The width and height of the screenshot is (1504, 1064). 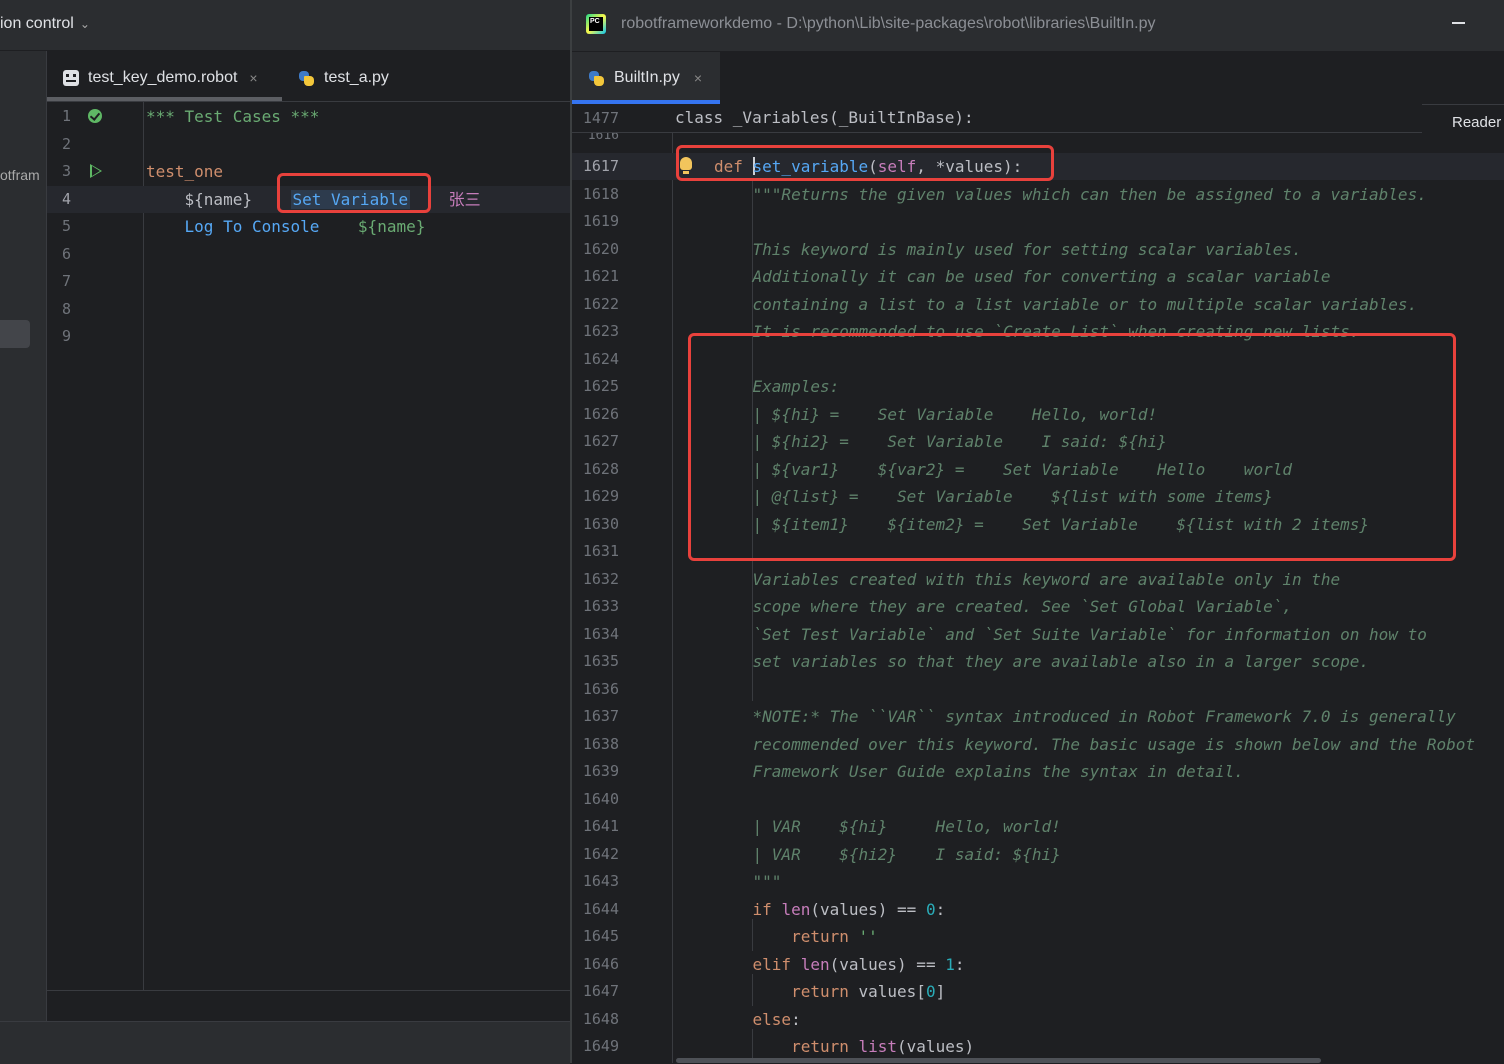 What do you see at coordinates (66, 143) in the screenshot?
I see `line-number: 2` at bounding box center [66, 143].